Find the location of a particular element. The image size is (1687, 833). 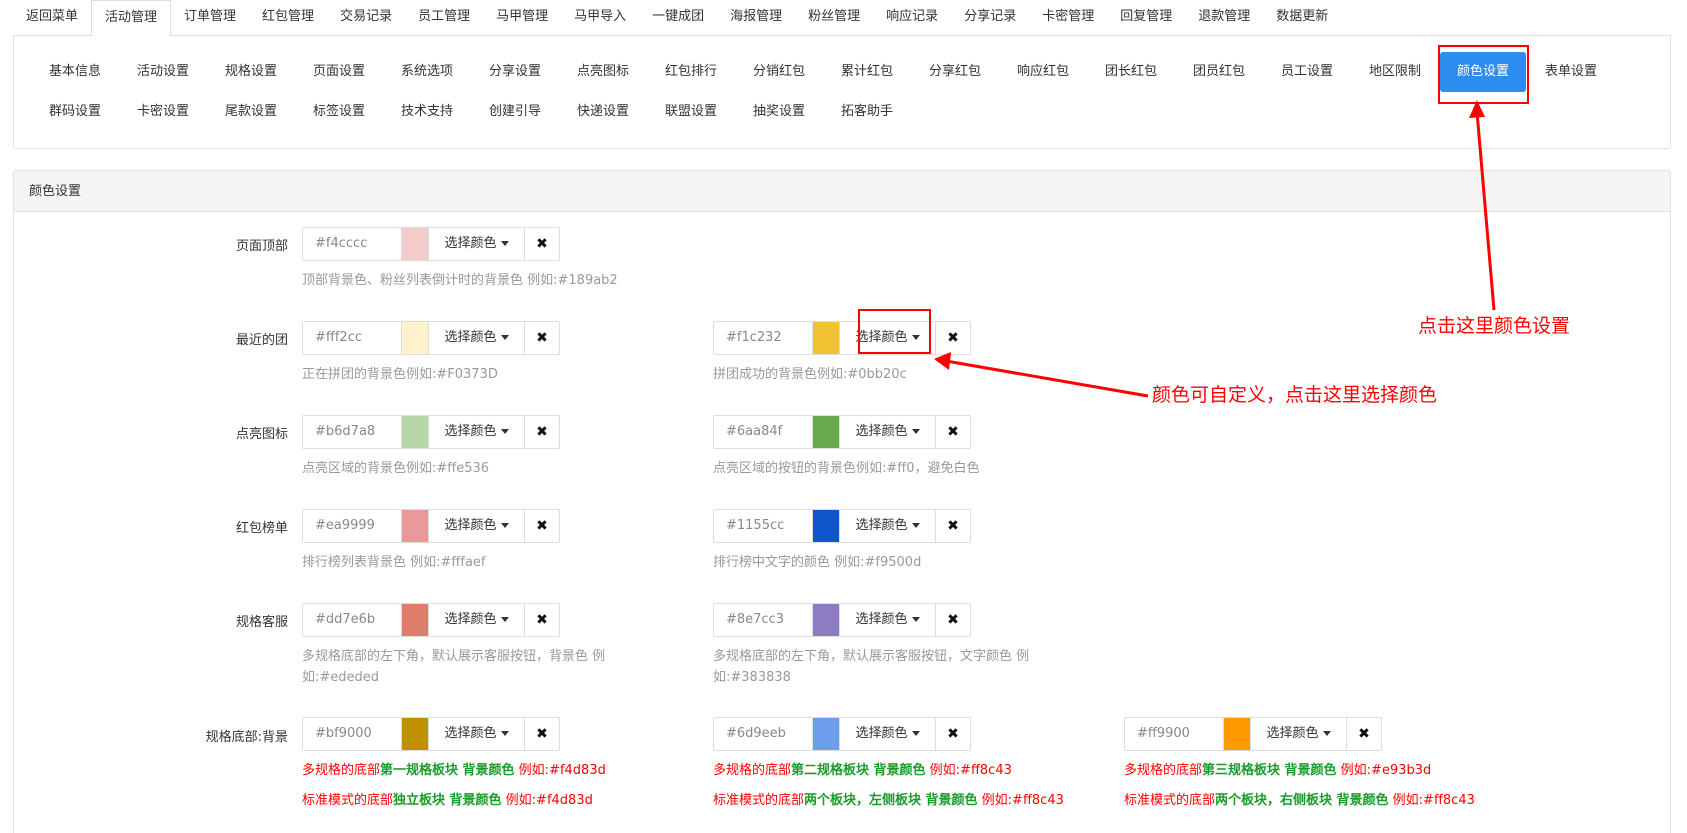

subnav-alliance-settings: 联盟设置 is located at coordinates (691, 112).